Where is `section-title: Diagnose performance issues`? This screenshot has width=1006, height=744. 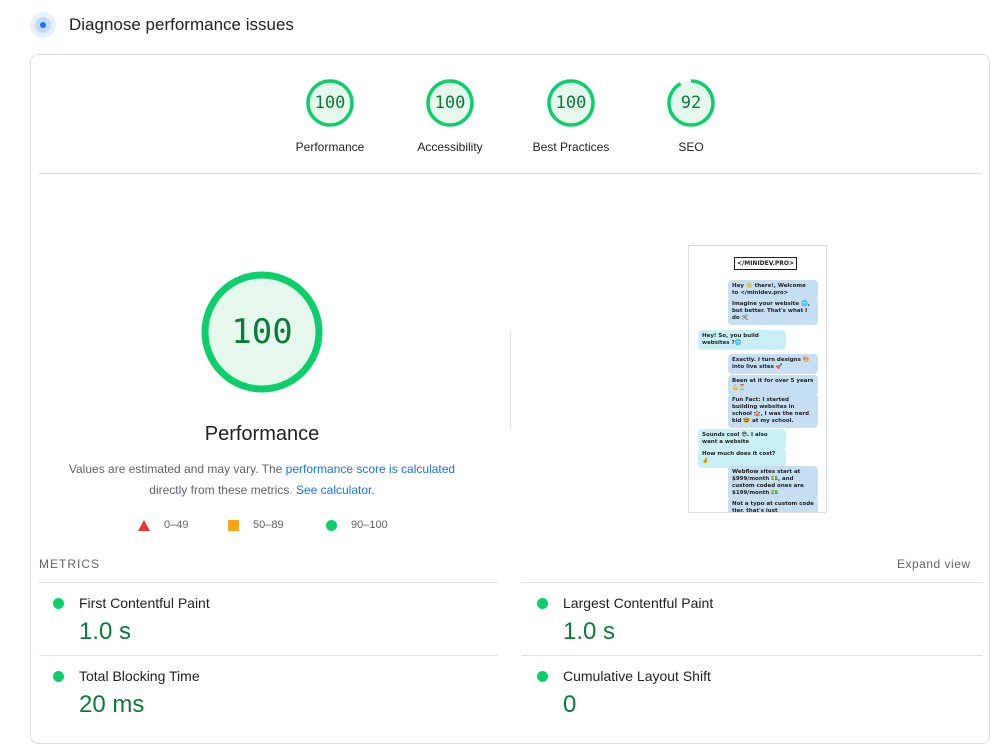
section-title: Diagnose performance issues is located at coordinates (181, 24).